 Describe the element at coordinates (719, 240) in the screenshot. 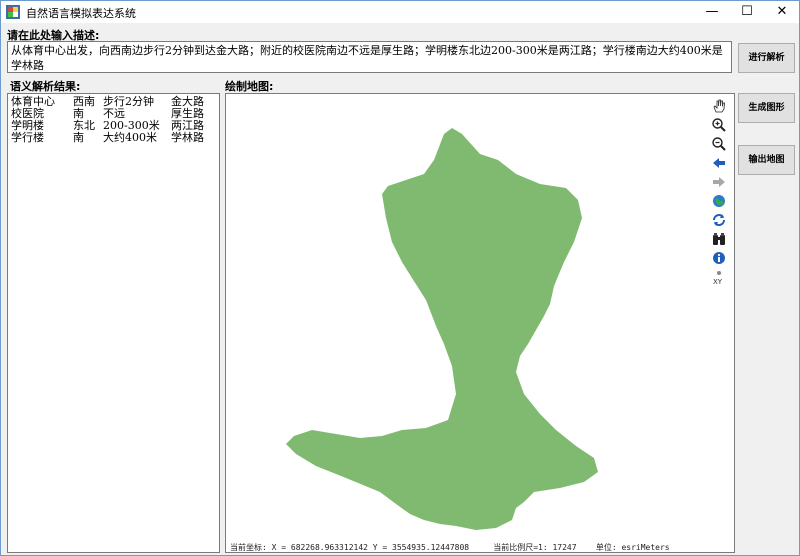

I see `binoculars-icon` at that location.